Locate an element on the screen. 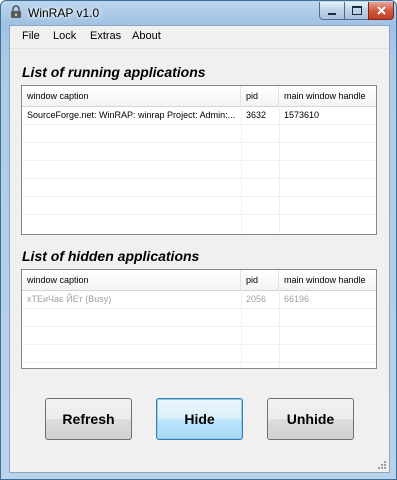  cell-pid: 2056 is located at coordinates (256, 299).